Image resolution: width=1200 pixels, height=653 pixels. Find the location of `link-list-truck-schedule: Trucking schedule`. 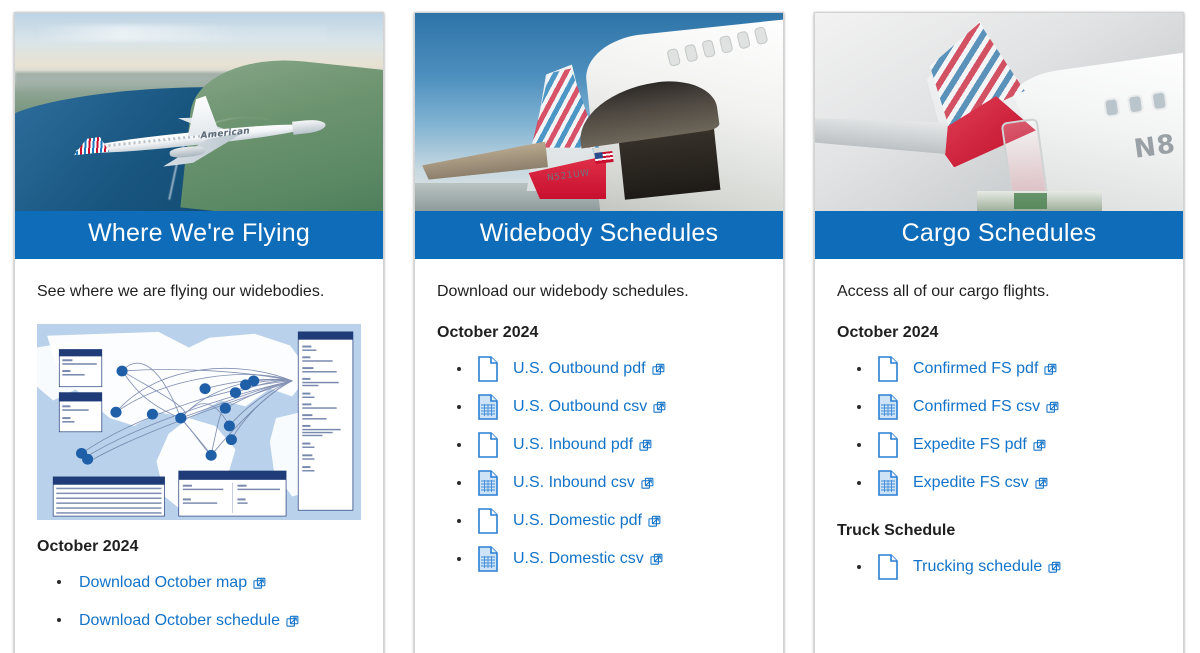

link-list-truck-schedule: Trucking schedule is located at coordinates (999, 567).